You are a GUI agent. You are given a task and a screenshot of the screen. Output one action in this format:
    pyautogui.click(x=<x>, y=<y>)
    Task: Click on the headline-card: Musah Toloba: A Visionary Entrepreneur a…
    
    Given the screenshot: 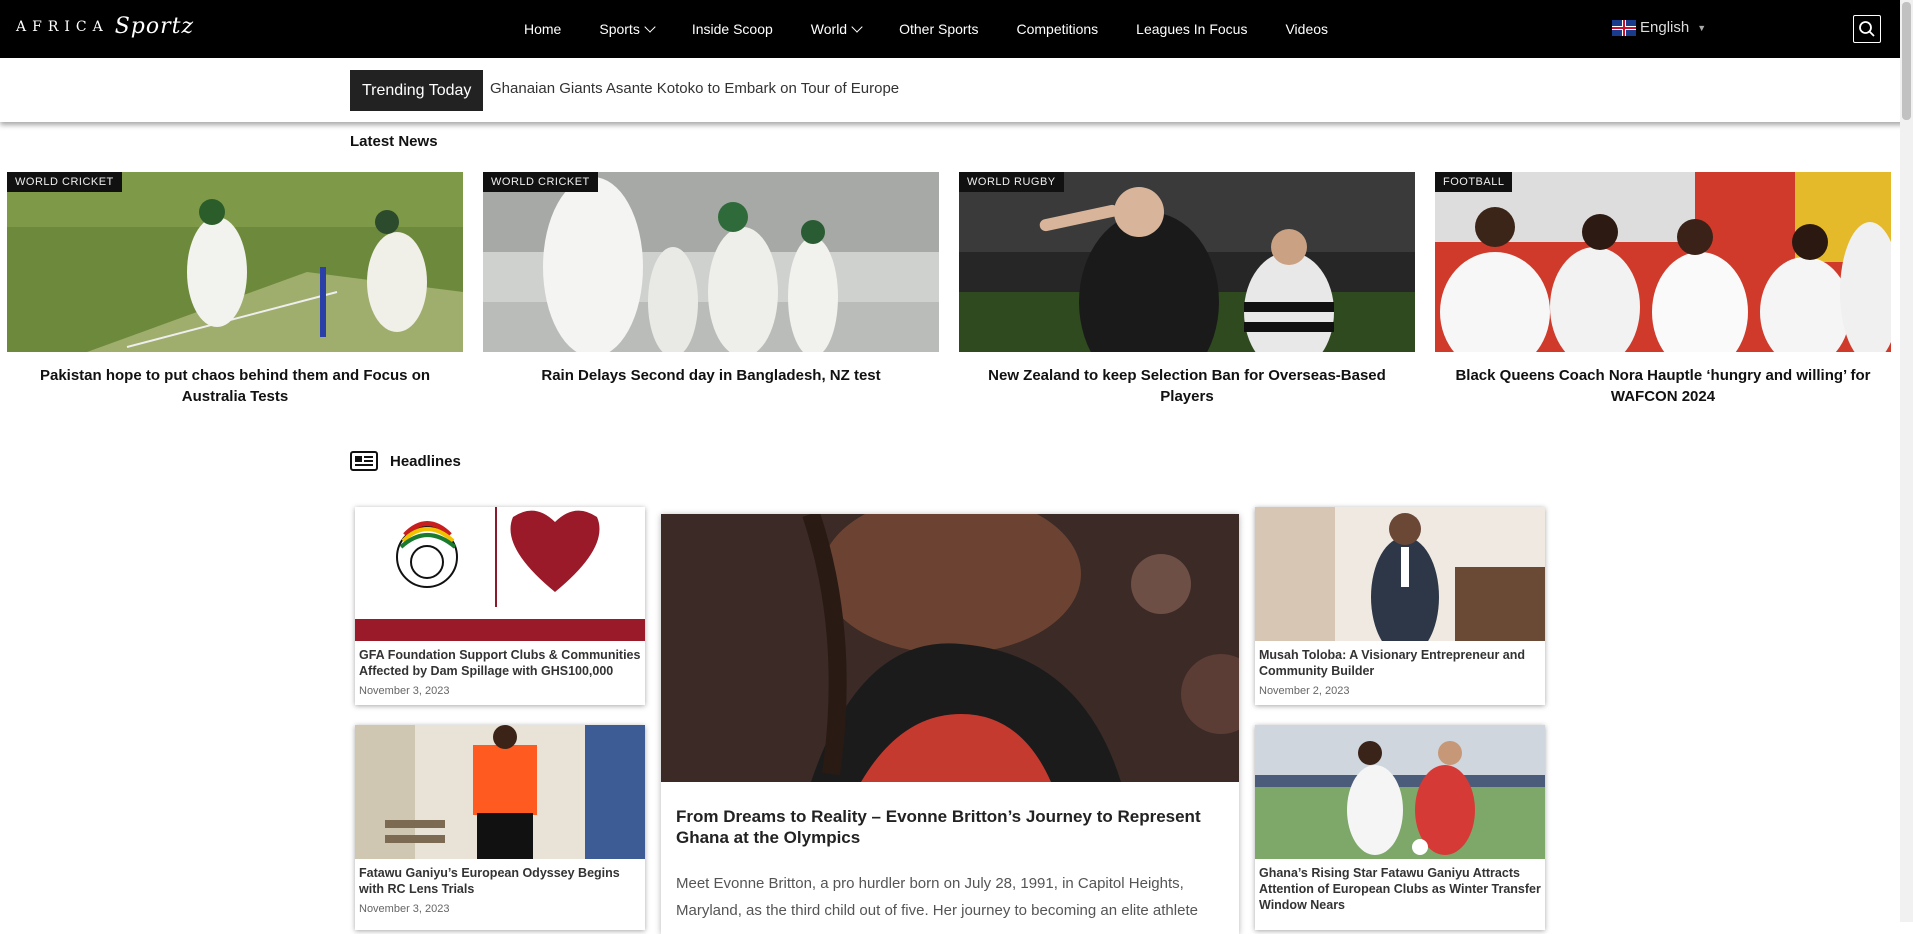 What is the action you would take?
    pyautogui.click(x=1400, y=606)
    